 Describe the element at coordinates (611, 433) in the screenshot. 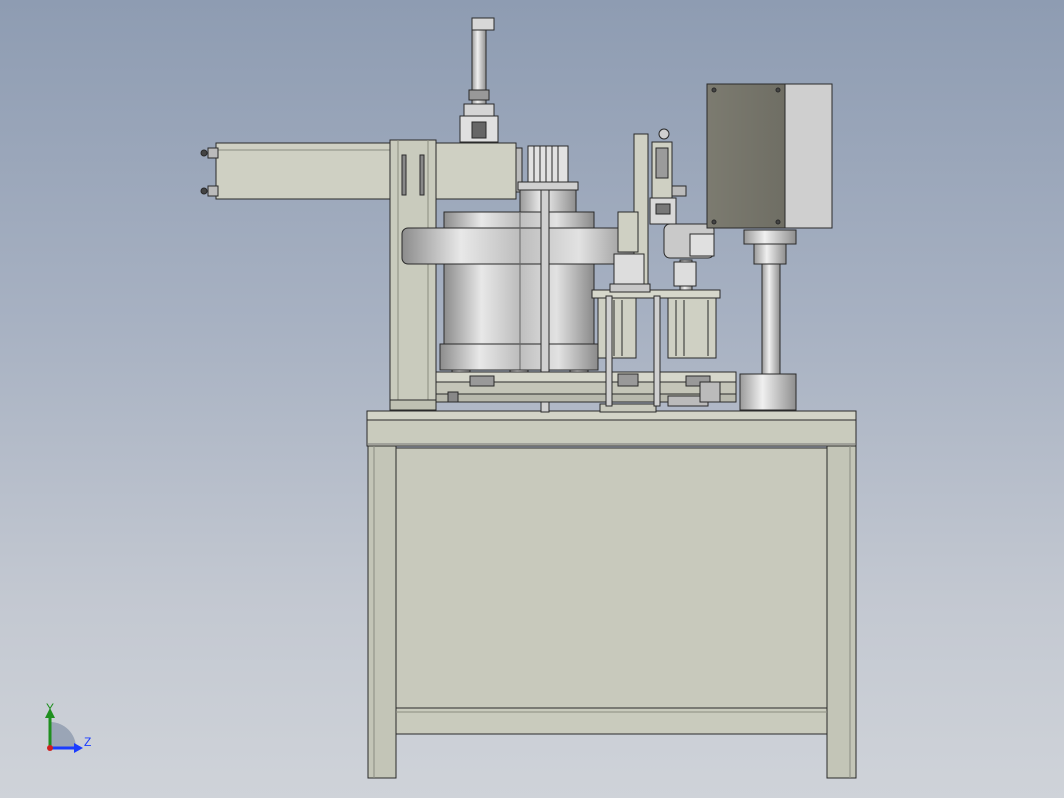

I see `table-top-rail` at that location.